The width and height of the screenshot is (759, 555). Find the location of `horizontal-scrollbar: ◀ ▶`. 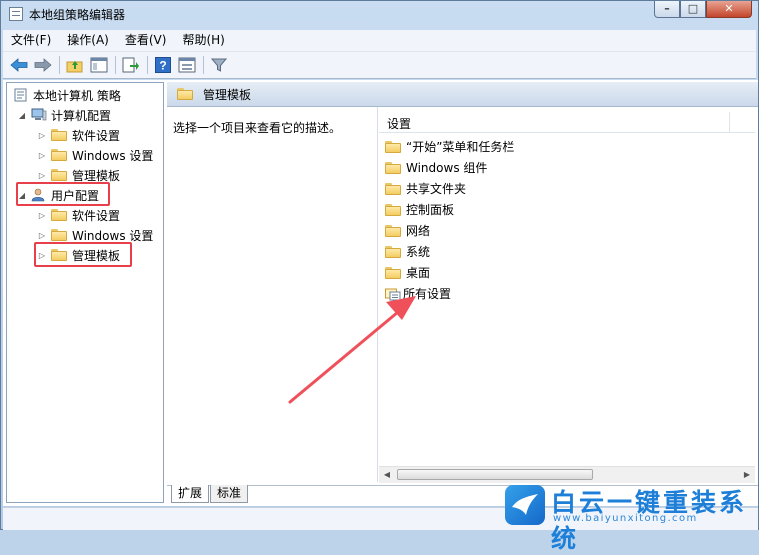

horizontal-scrollbar: ◀ ▶ is located at coordinates (567, 474).